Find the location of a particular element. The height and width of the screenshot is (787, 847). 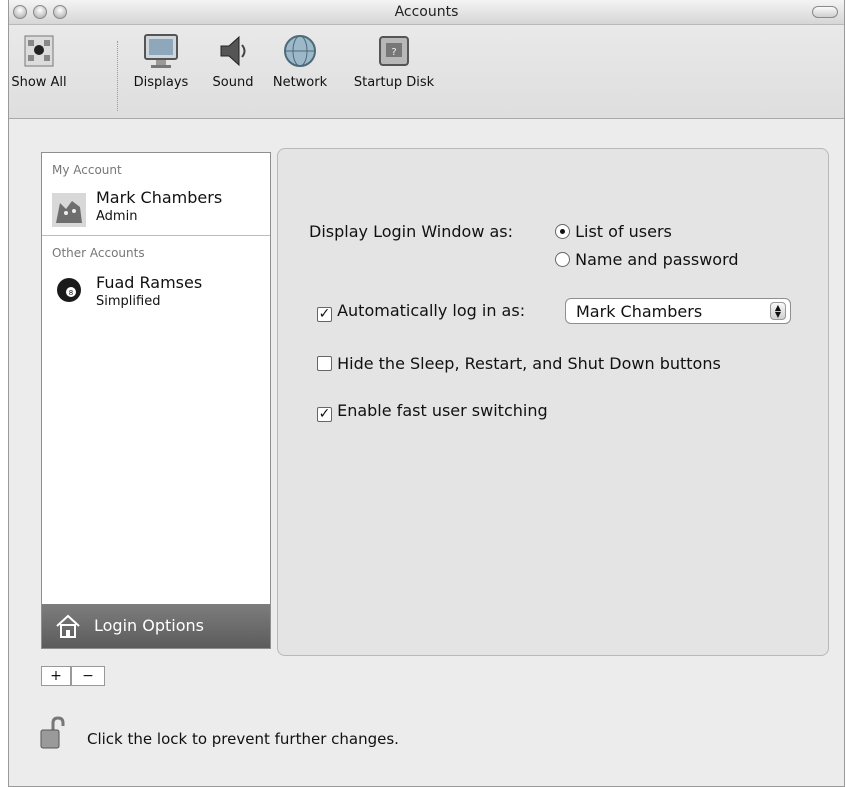

login-options-item: Login Options is located at coordinates (156, 626).